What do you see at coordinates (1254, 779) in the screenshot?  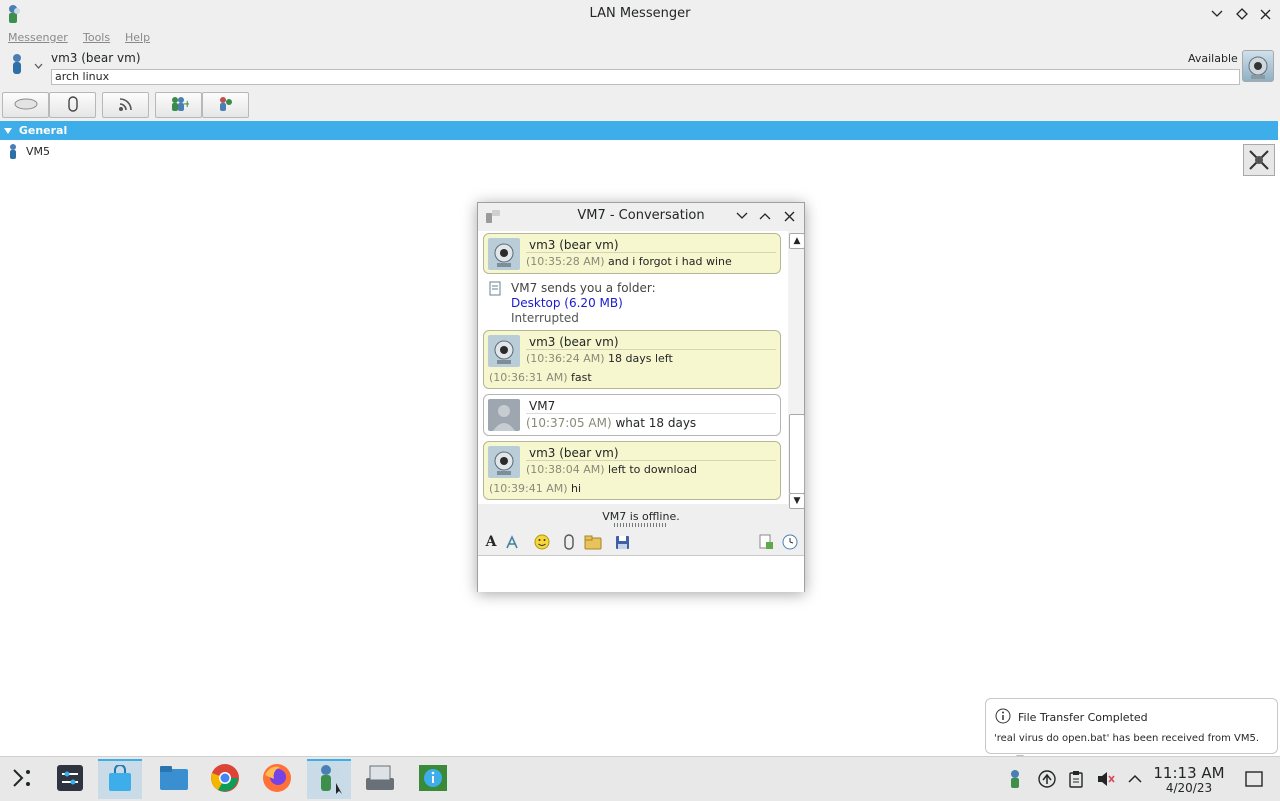 I see `show-desktop-icon` at bounding box center [1254, 779].